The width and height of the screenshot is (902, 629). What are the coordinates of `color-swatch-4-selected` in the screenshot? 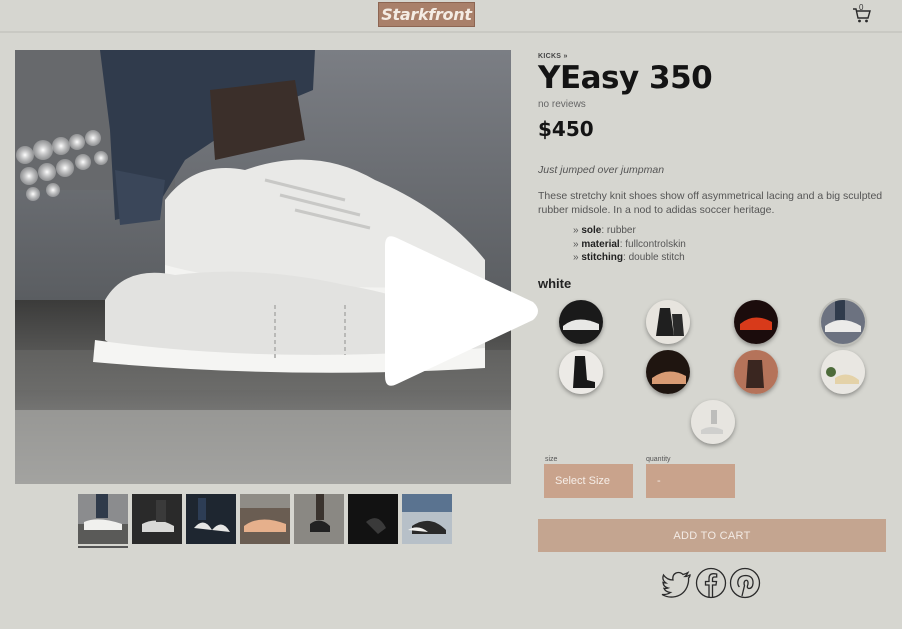 It's located at (843, 322).